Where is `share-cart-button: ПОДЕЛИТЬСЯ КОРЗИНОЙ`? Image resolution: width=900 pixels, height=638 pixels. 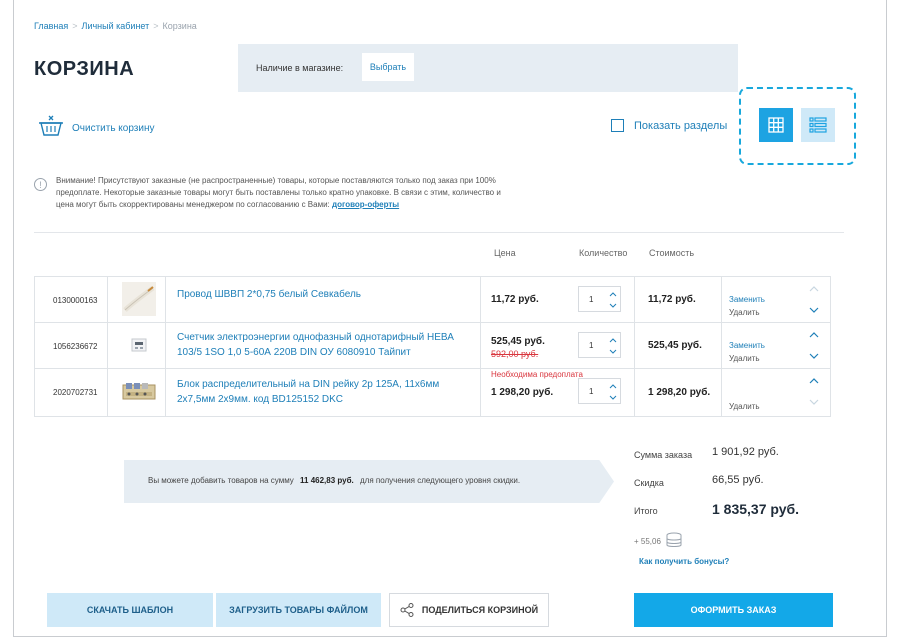
share-cart-button: ПОДЕЛИТЬСЯ КОРЗИНОЙ is located at coordinates (469, 610).